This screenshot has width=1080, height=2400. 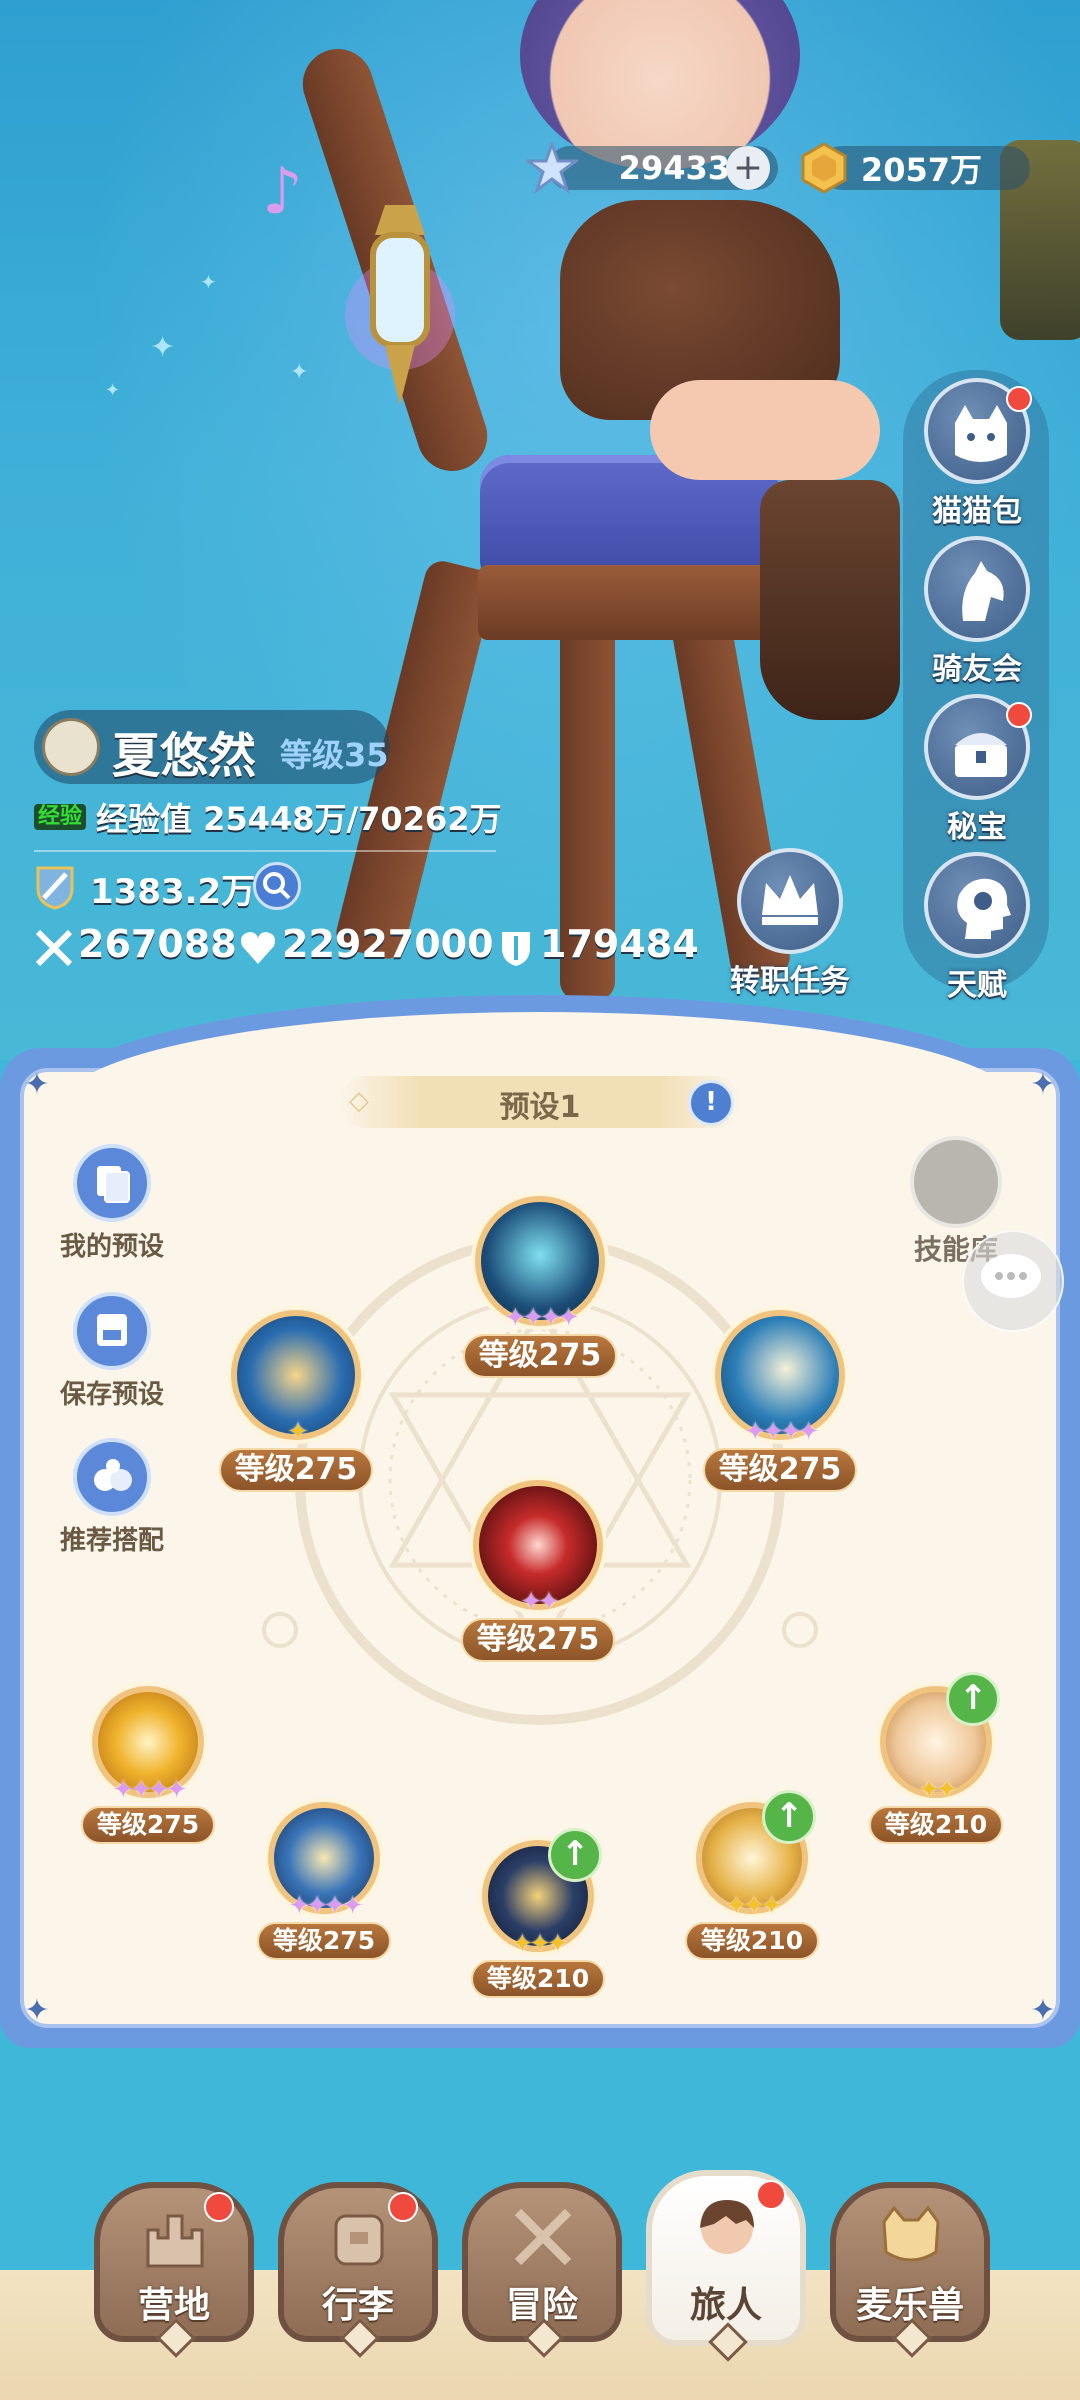 I want to click on defense-stat: 179484, so click(x=619, y=944).